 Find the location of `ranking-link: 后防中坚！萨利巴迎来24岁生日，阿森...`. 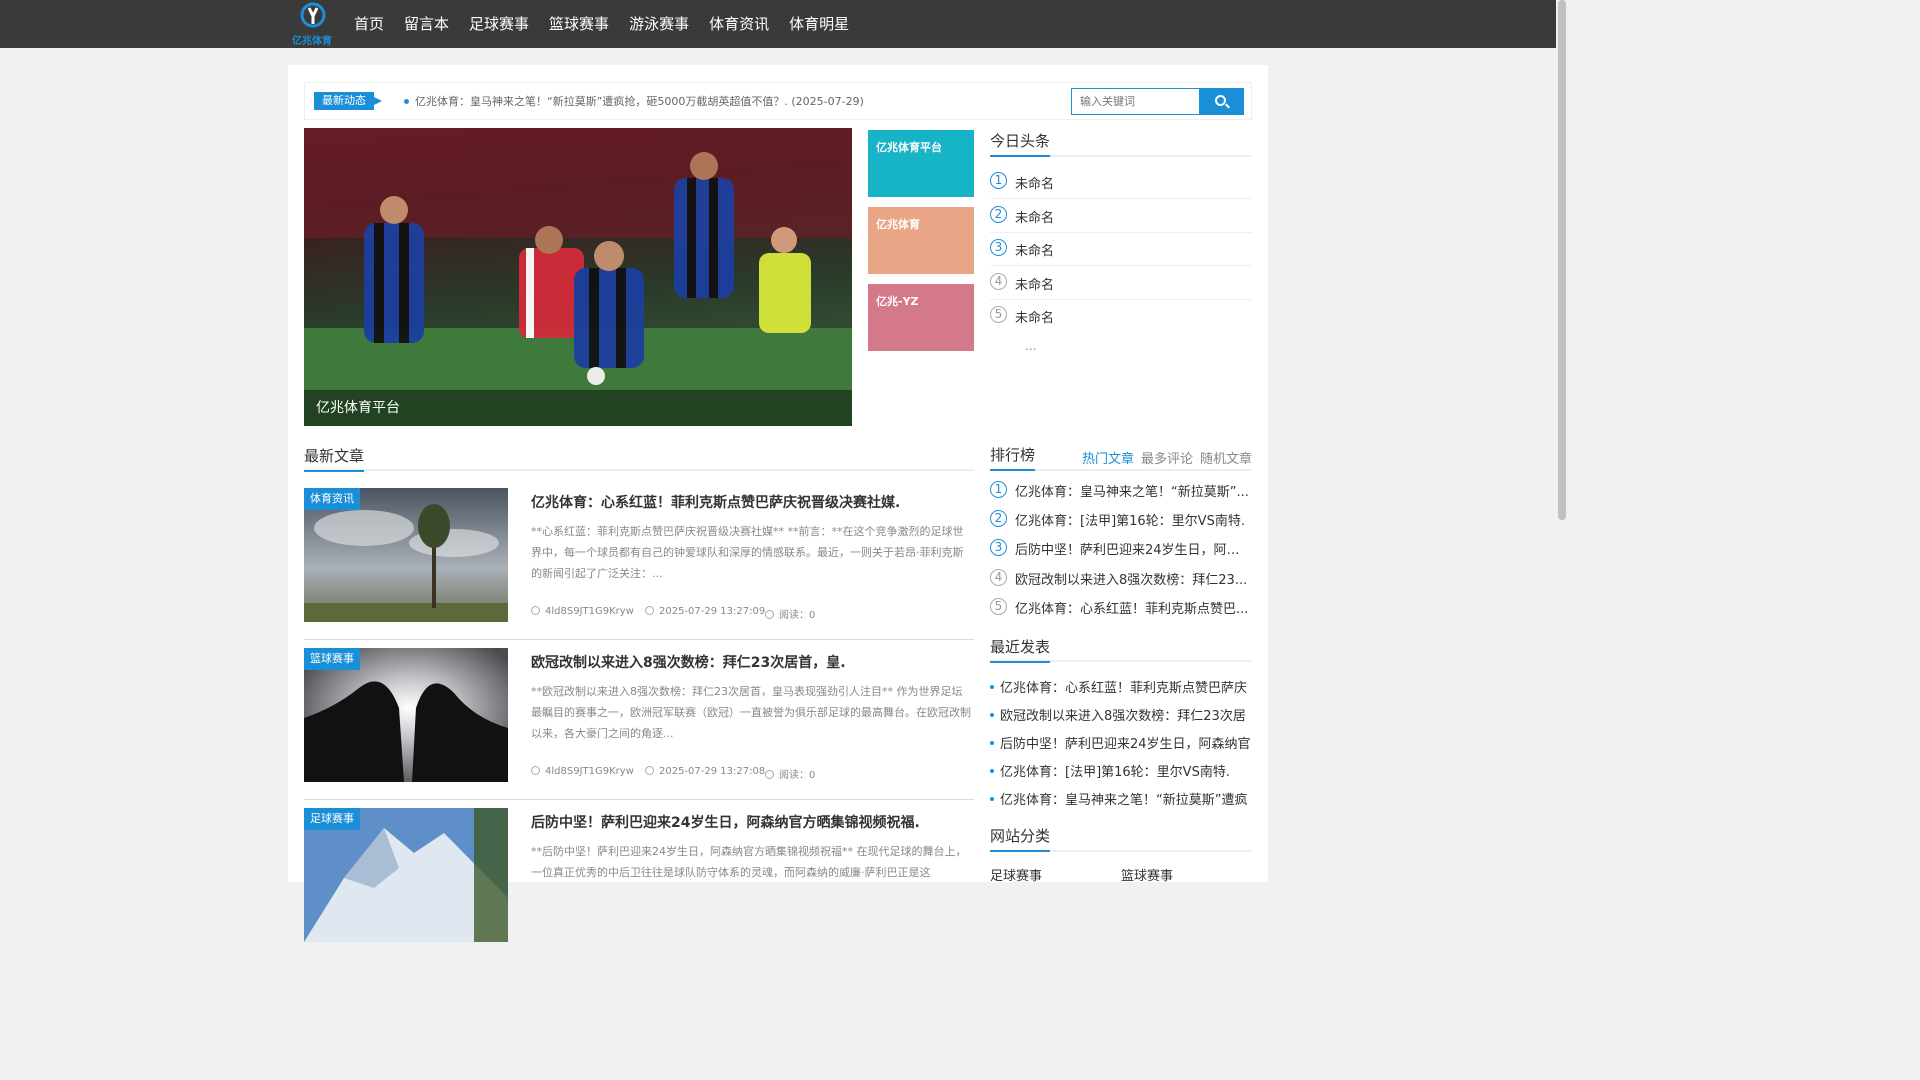

ranking-link: 后防中坚！萨利巴迎来24岁生日，阿森... is located at coordinates (1133, 548).